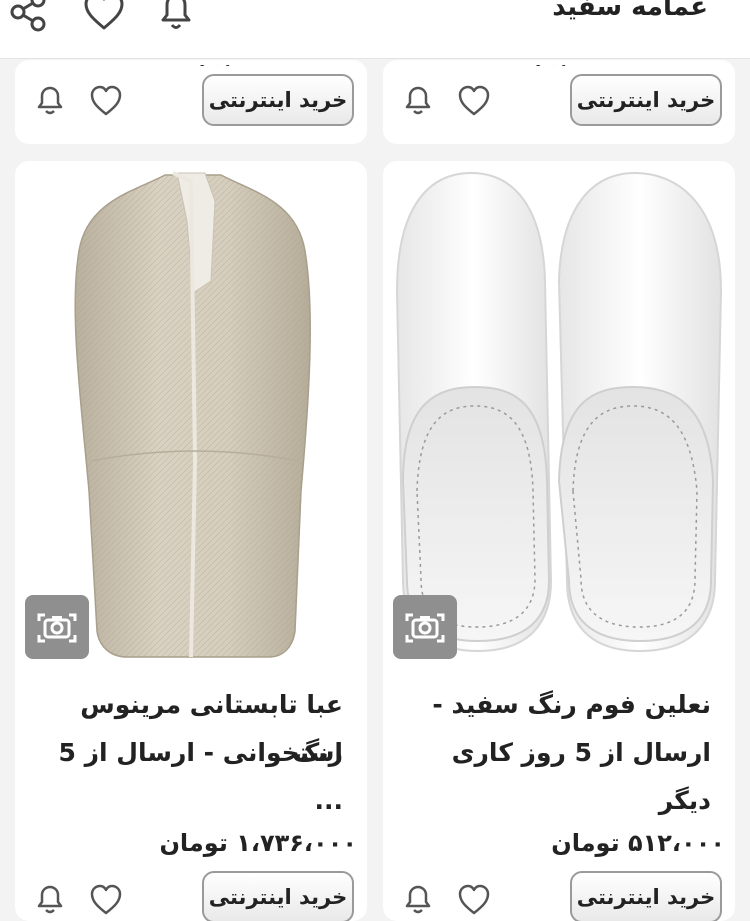 Image resolution: width=750 pixels, height=921 pixels. What do you see at coordinates (630, 11) in the screenshot?
I see `page-title: عمامه سفید` at bounding box center [630, 11].